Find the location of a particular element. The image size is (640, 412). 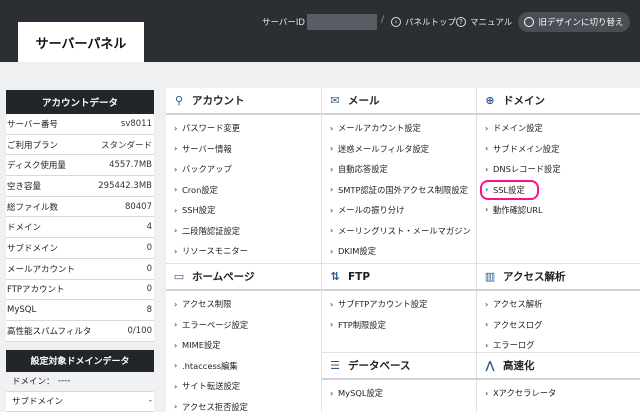

row-value: 295442.3MB is located at coordinates (125, 185).